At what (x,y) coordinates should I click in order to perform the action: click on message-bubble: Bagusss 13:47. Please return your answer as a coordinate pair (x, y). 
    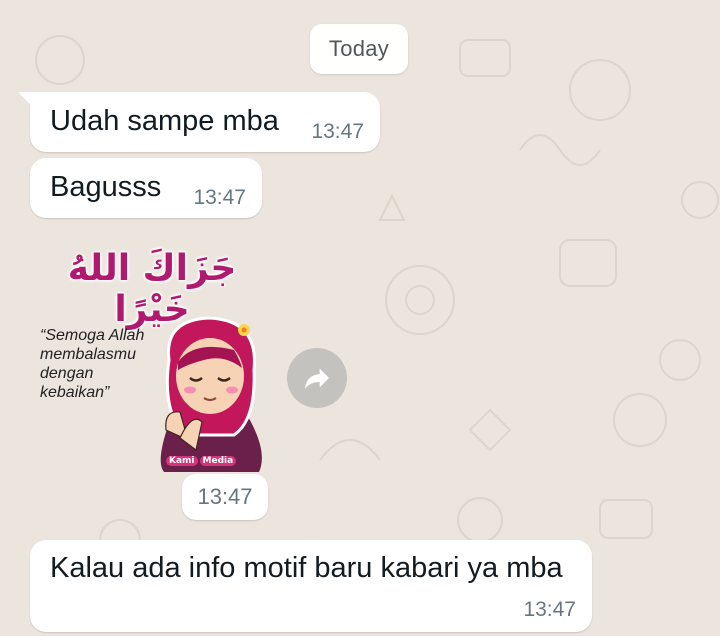
    Looking at the image, I should click on (146, 188).